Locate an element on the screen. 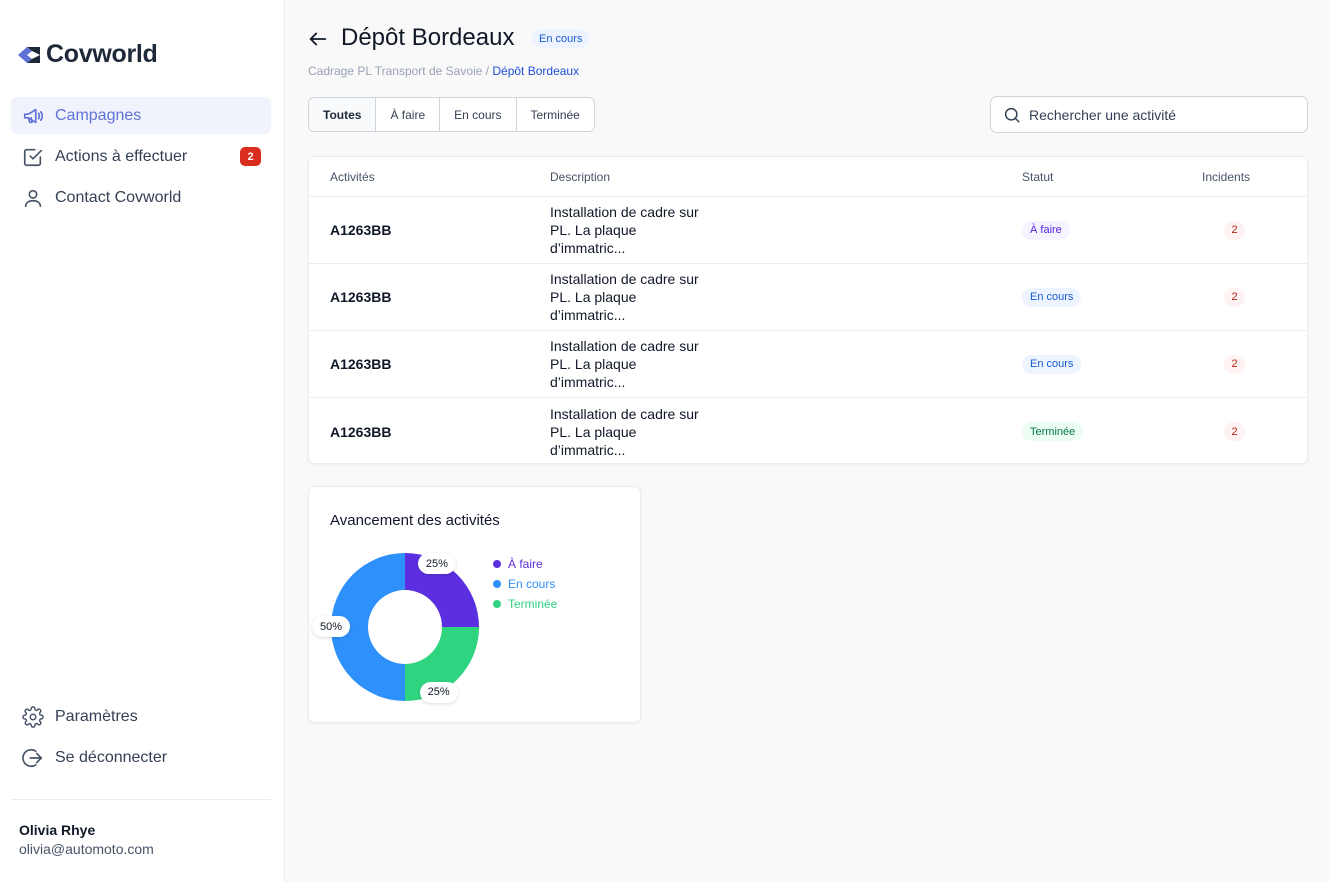 The height and width of the screenshot is (882, 1330). status-badge: Terminée is located at coordinates (1053, 432).